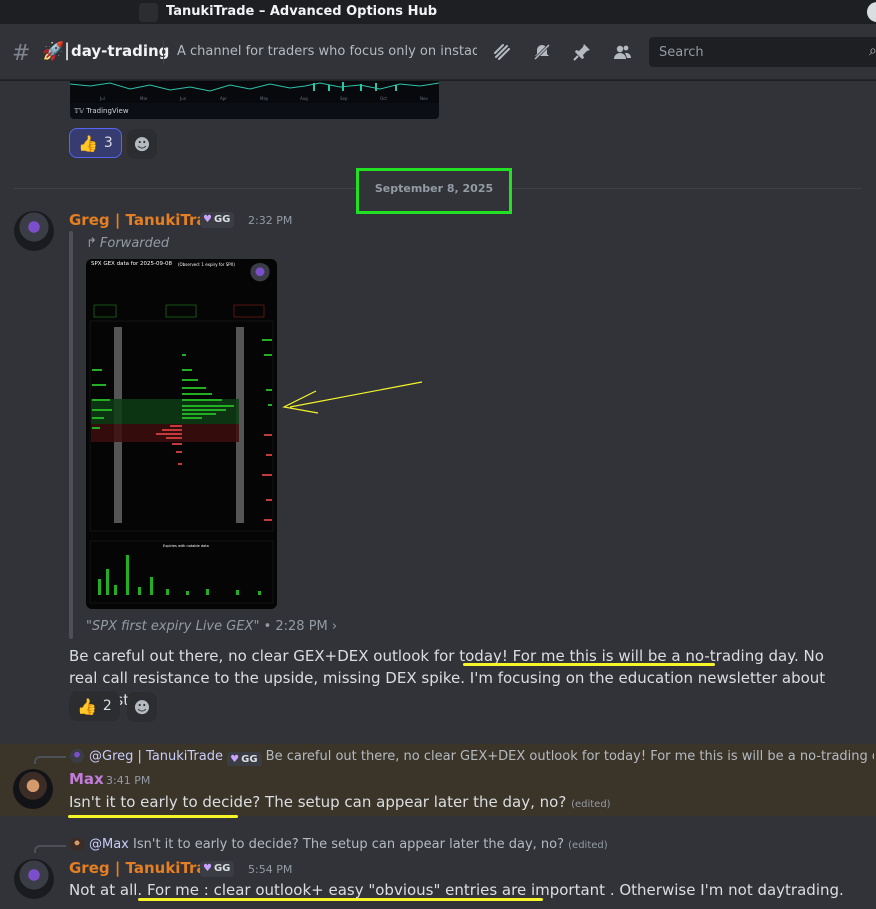  Describe the element at coordinates (21, 53) in the screenshot. I see `hashtag-icon: #` at that location.